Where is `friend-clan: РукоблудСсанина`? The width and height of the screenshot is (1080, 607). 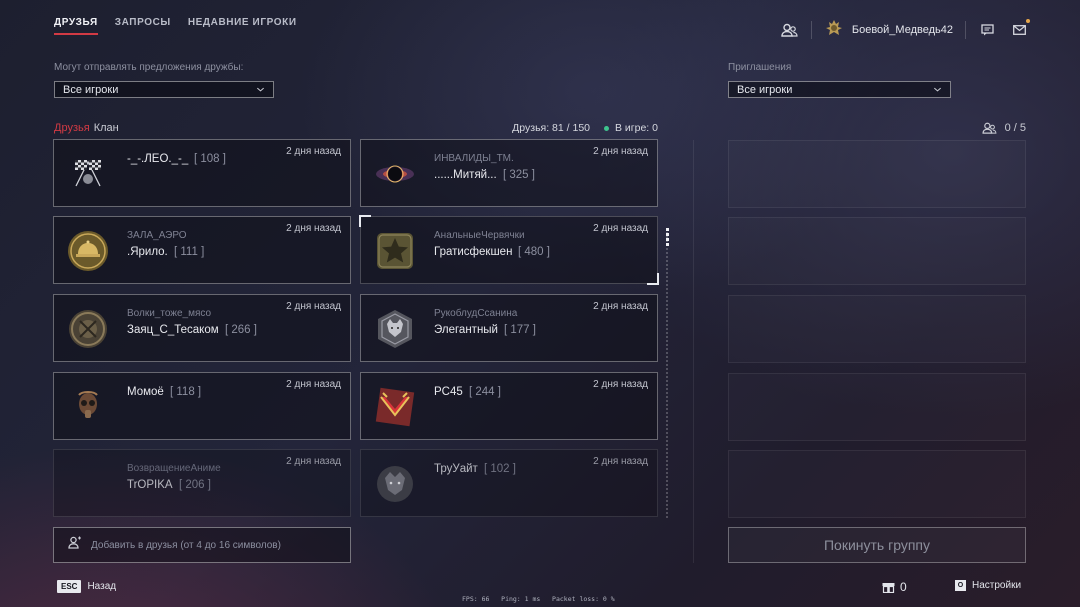 friend-clan: РукоблудСсанина is located at coordinates (476, 313).